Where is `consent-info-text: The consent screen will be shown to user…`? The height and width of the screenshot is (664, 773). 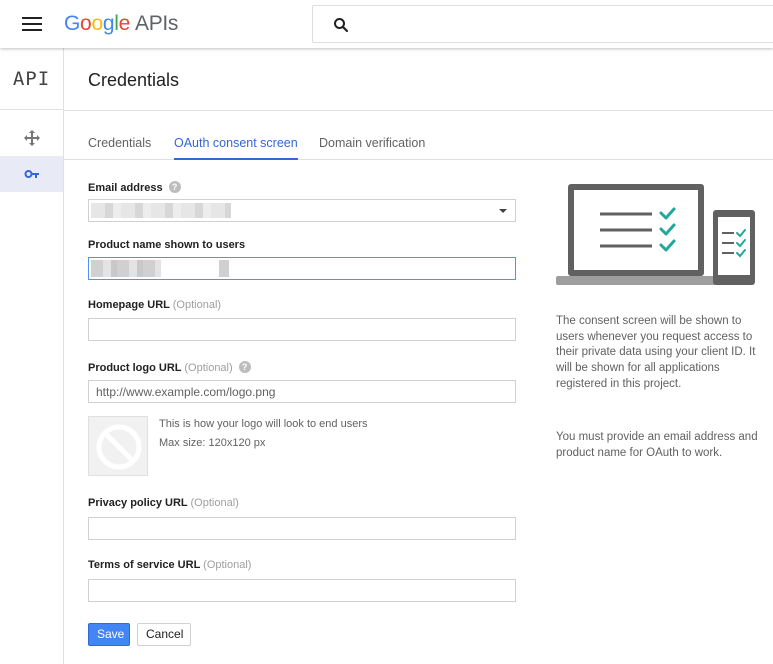 consent-info-text: The consent screen will be shown to user… is located at coordinates (656, 352).